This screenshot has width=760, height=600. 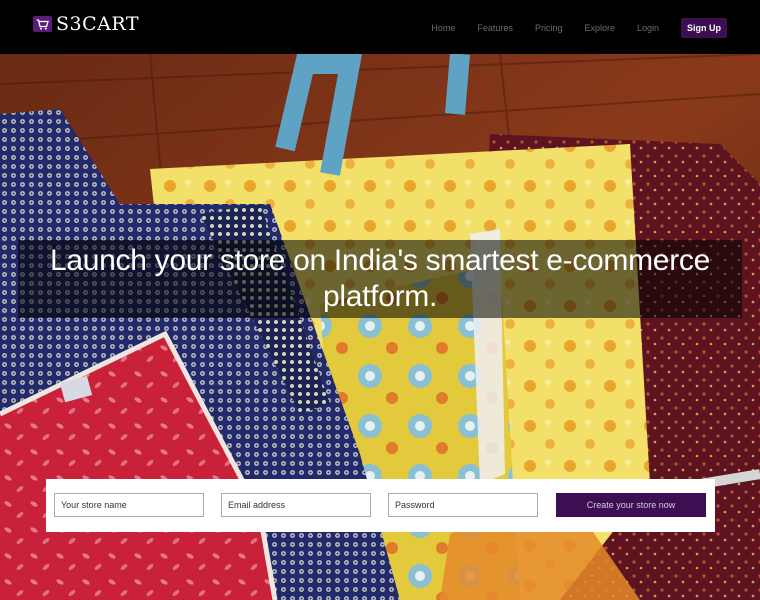 I want to click on password-input, so click(x=463, y=505).